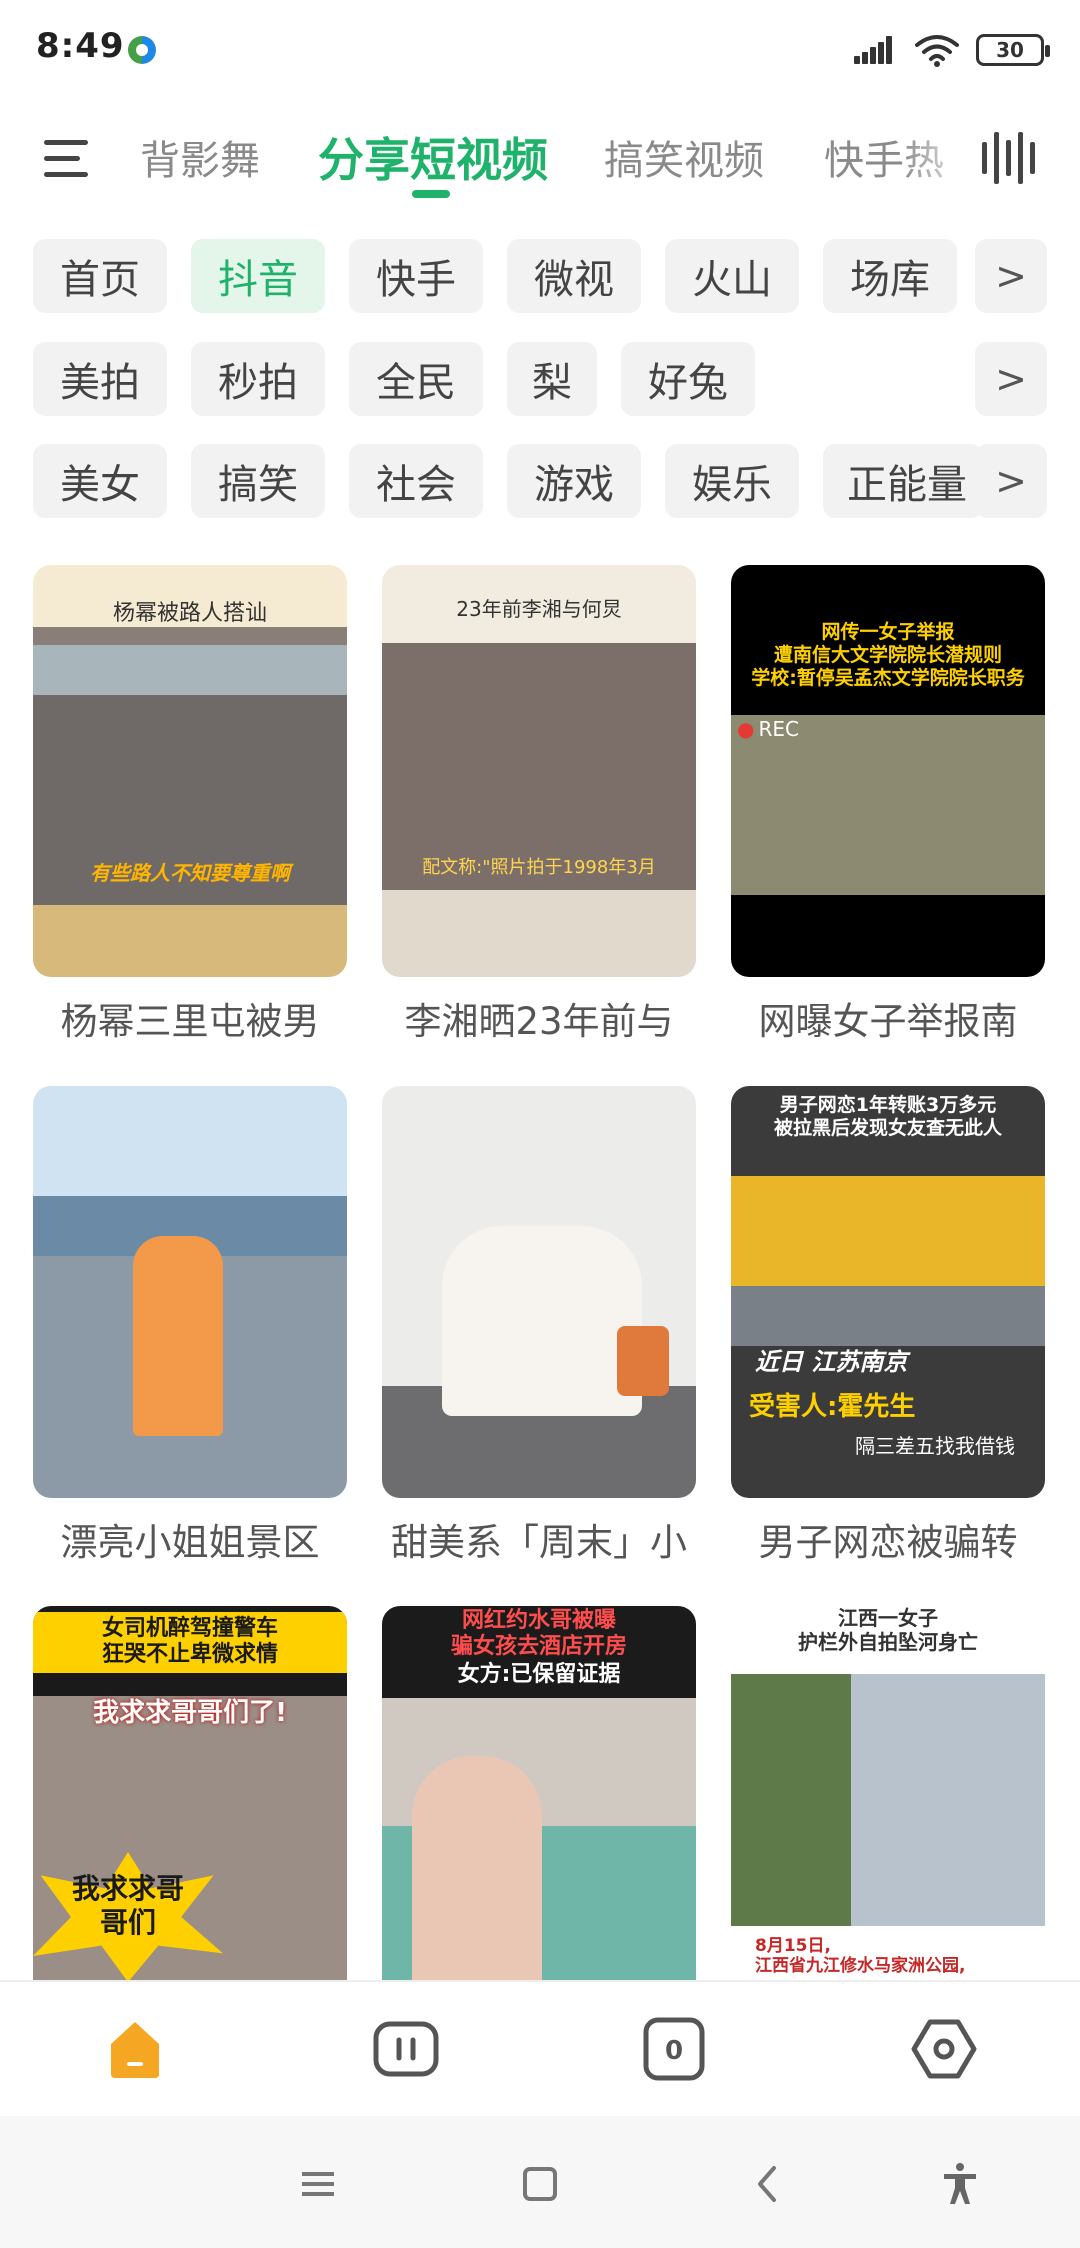 The width and height of the screenshot is (1080, 2248). I want to click on active-tab-indicator, so click(431, 194).